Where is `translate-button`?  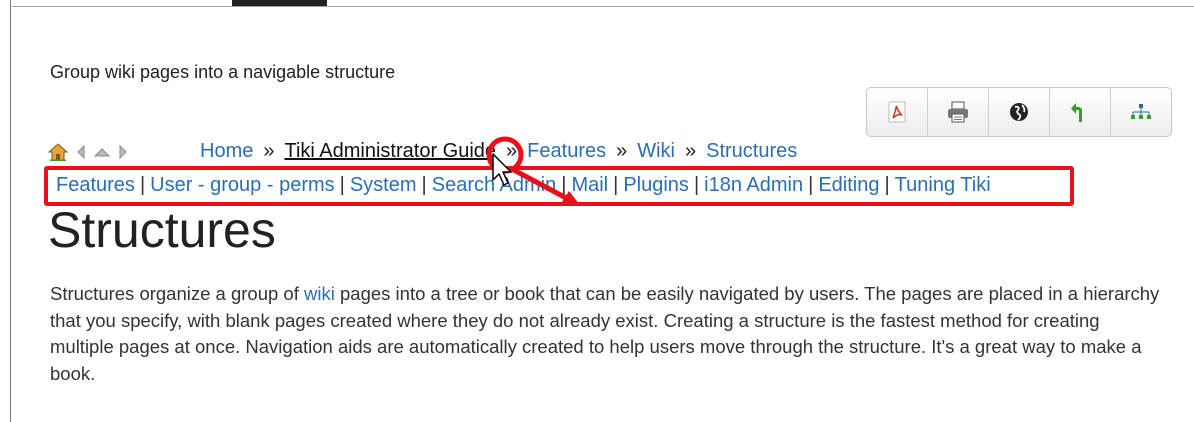
translate-button is located at coordinates (1019, 112).